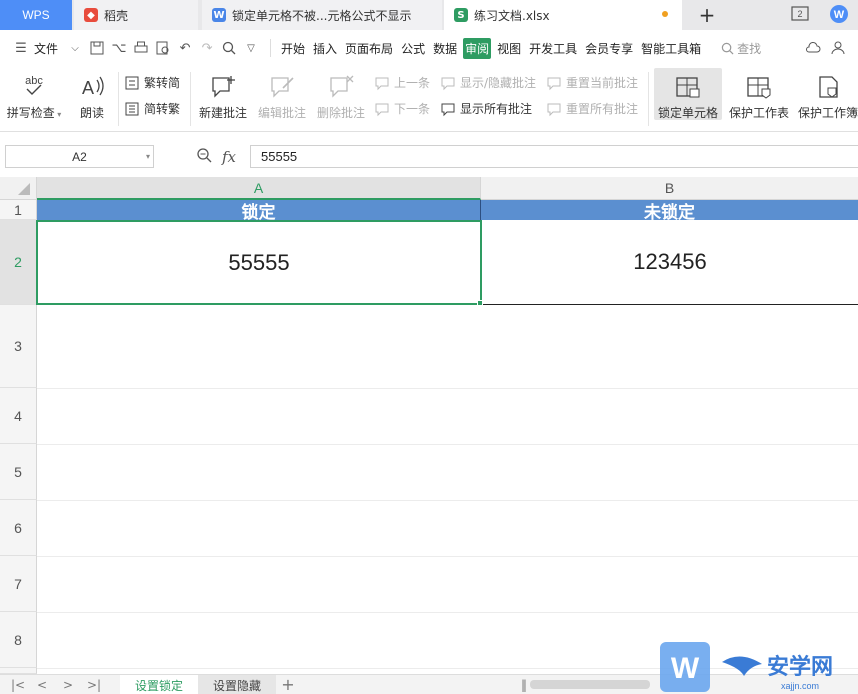 This screenshot has width=858, height=694. What do you see at coordinates (412, 83) in the screenshot?
I see `prev-comment-label: 上一条` at bounding box center [412, 83].